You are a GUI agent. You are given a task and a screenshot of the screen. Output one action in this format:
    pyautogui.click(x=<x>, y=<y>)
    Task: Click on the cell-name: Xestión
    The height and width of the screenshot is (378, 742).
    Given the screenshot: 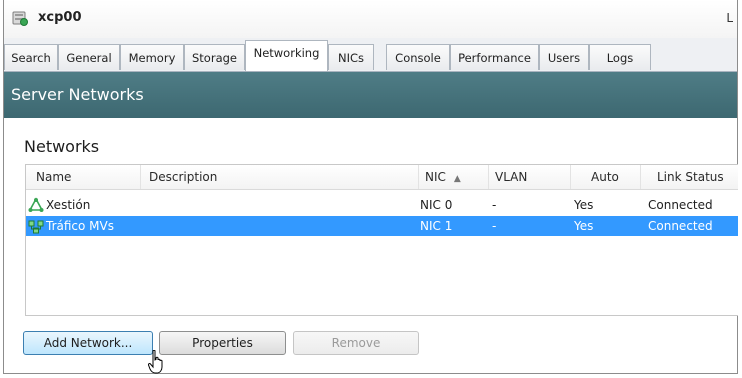 What is the action you would take?
    pyautogui.click(x=68, y=205)
    